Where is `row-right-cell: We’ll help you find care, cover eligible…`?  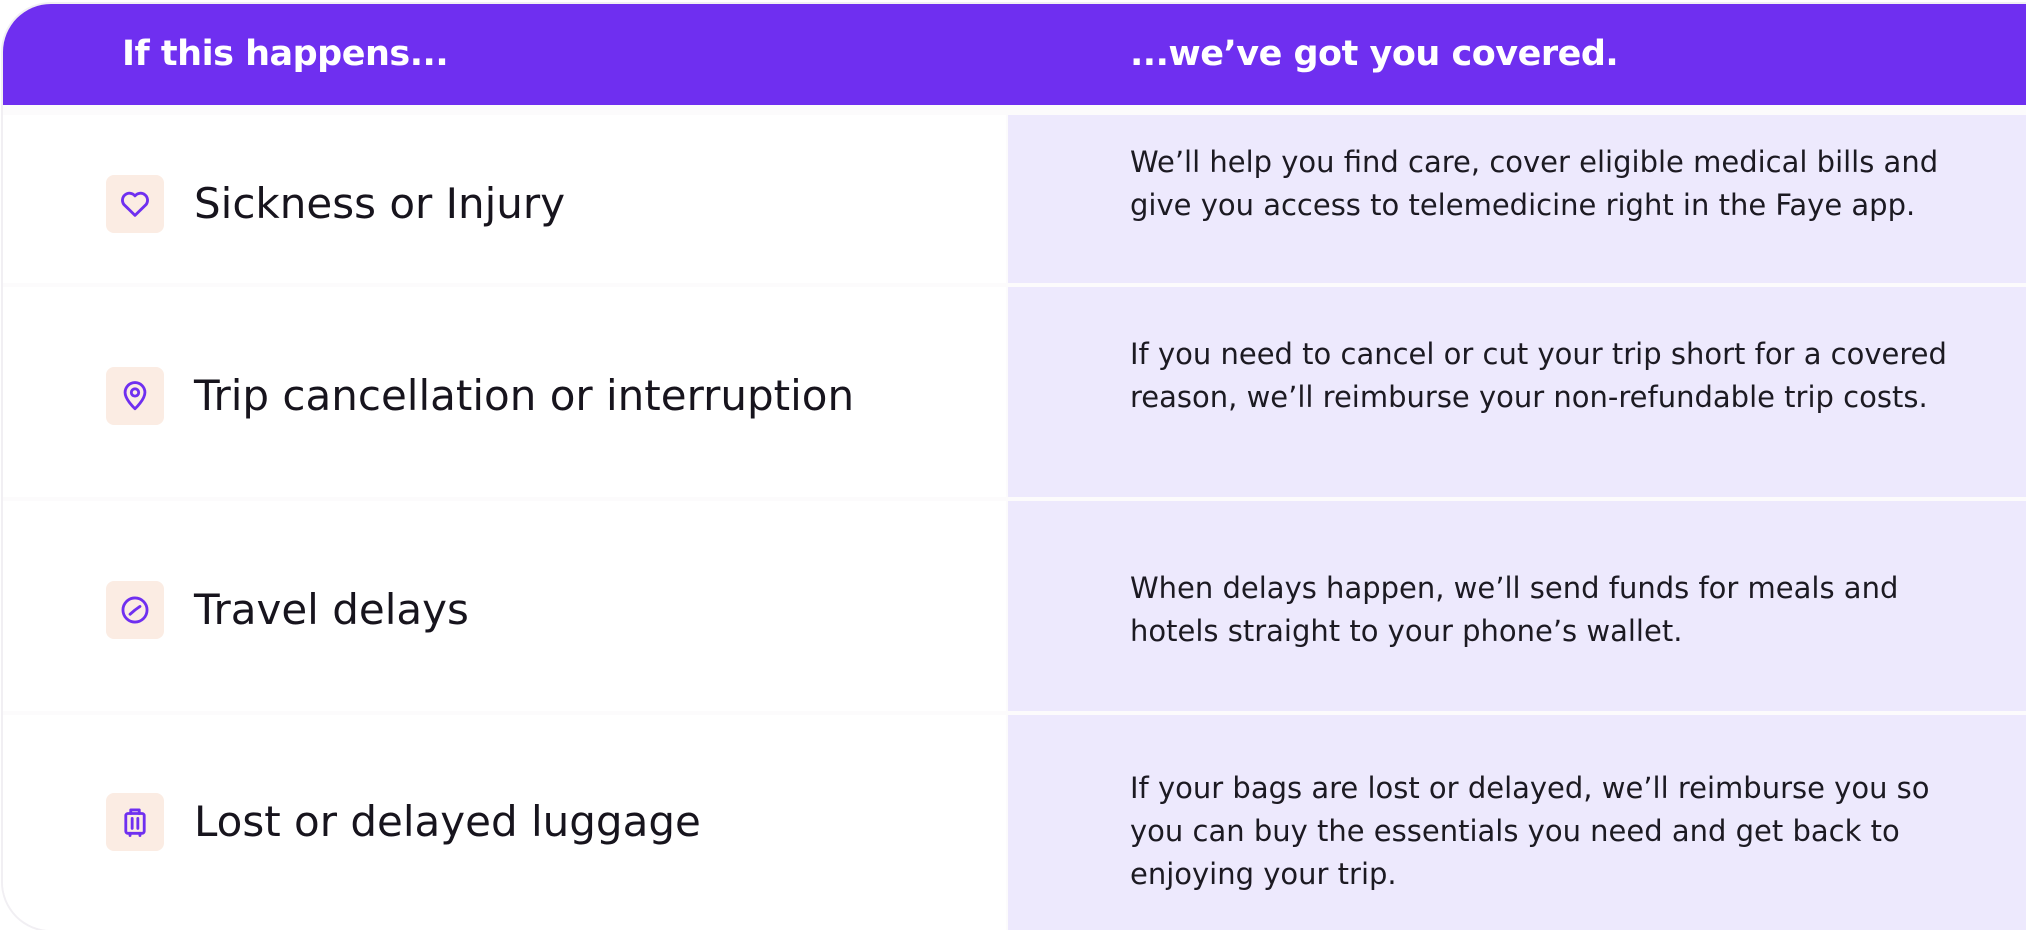 row-right-cell: We’ll help you find care, cover eligible… is located at coordinates (1517, 199).